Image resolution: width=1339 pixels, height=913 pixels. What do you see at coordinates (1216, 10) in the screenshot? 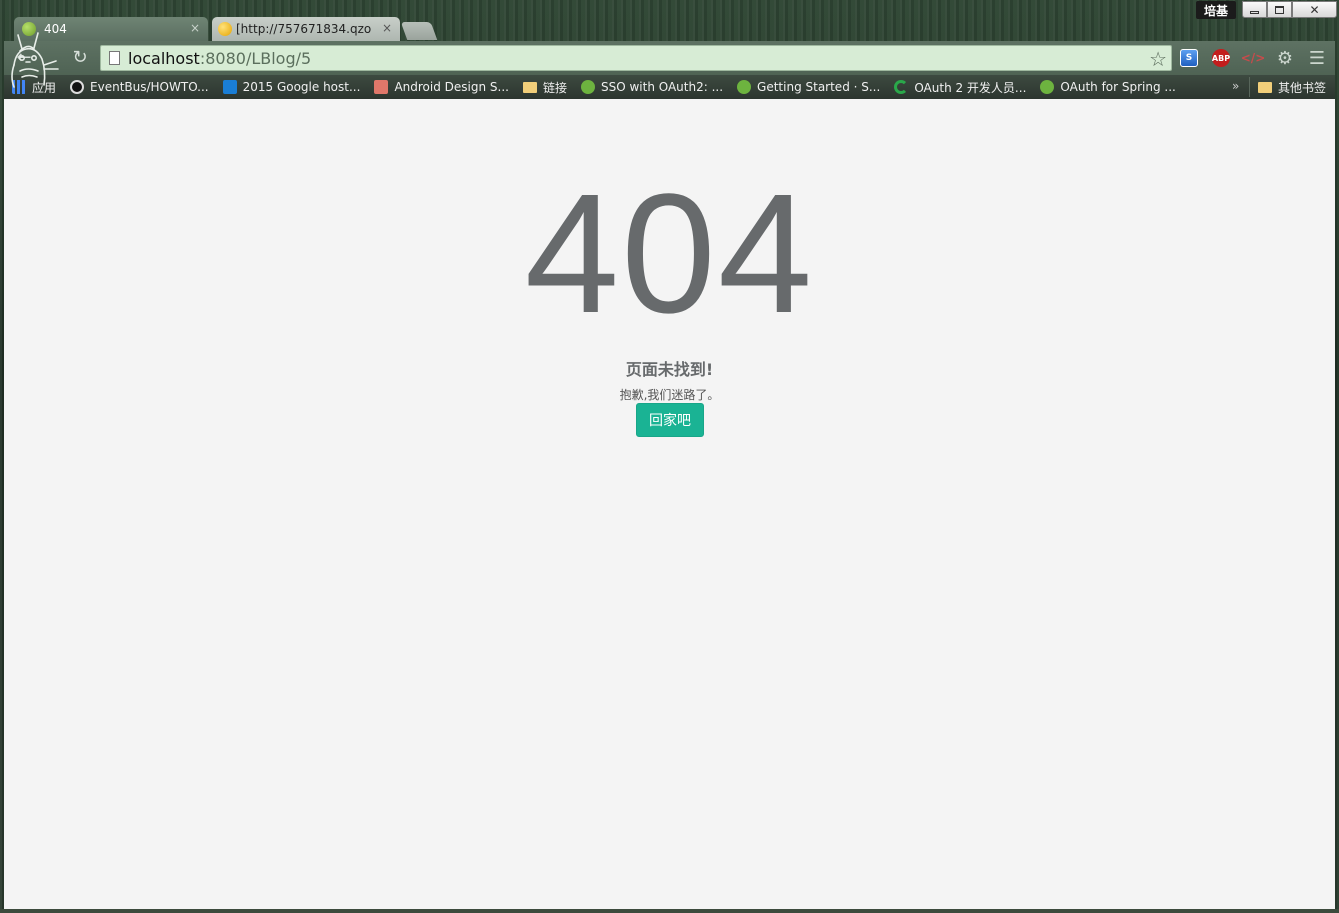
I see `user-badge: 培基` at bounding box center [1216, 10].